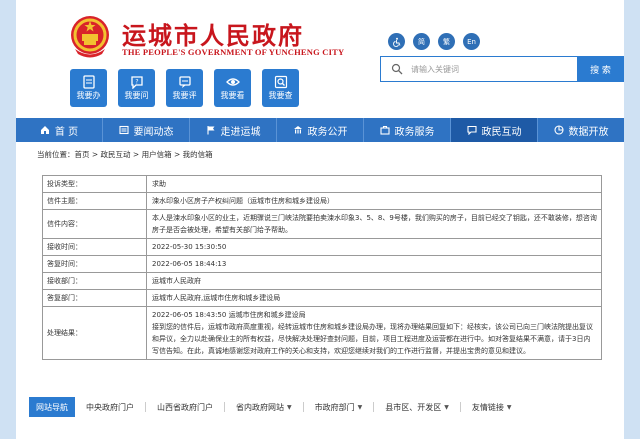 The width and height of the screenshot is (640, 439). What do you see at coordinates (600, 69) in the screenshot?
I see `search-button: 搜 索` at bounding box center [600, 69].